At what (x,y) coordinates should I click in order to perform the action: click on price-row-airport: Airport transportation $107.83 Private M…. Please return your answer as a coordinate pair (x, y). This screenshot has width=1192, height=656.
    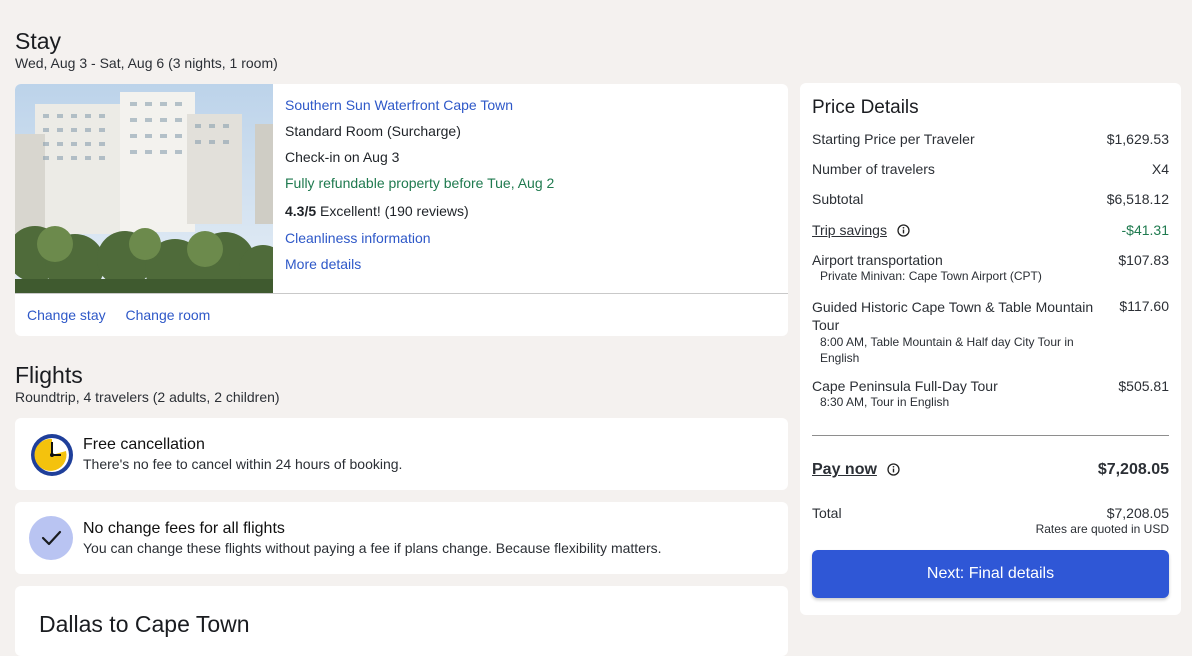
    Looking at the image, I should click on (990, 269).